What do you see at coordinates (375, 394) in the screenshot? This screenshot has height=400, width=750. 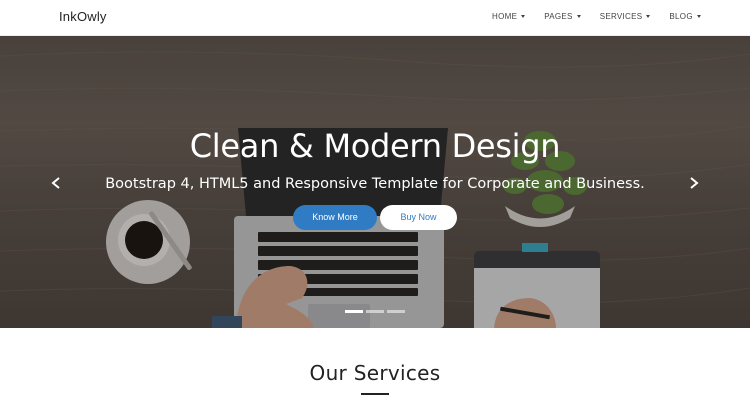 I see `section-divider` at bounding box center [375, 394].